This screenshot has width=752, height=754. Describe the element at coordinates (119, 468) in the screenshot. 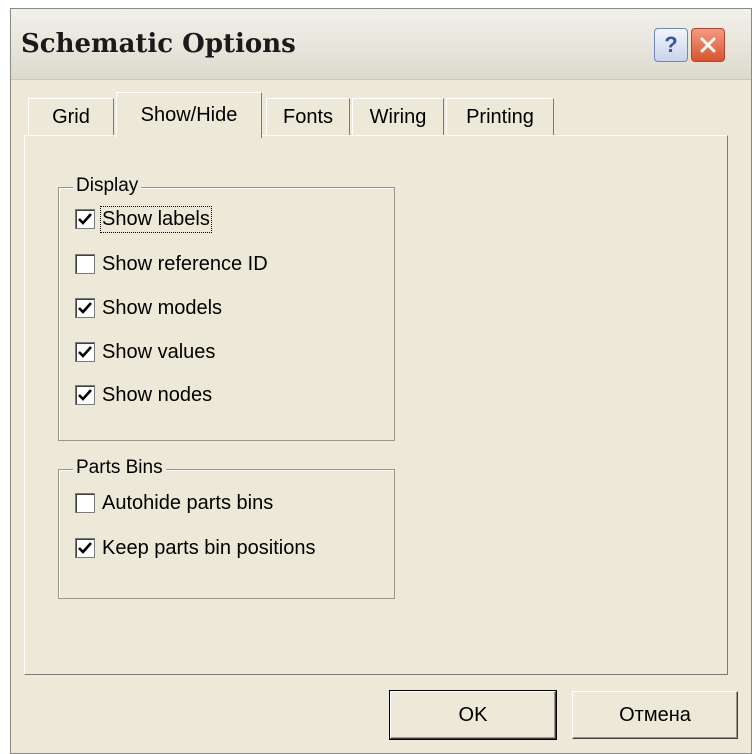

I see `parts-bins-group-legend: Parts Bins` at that location.